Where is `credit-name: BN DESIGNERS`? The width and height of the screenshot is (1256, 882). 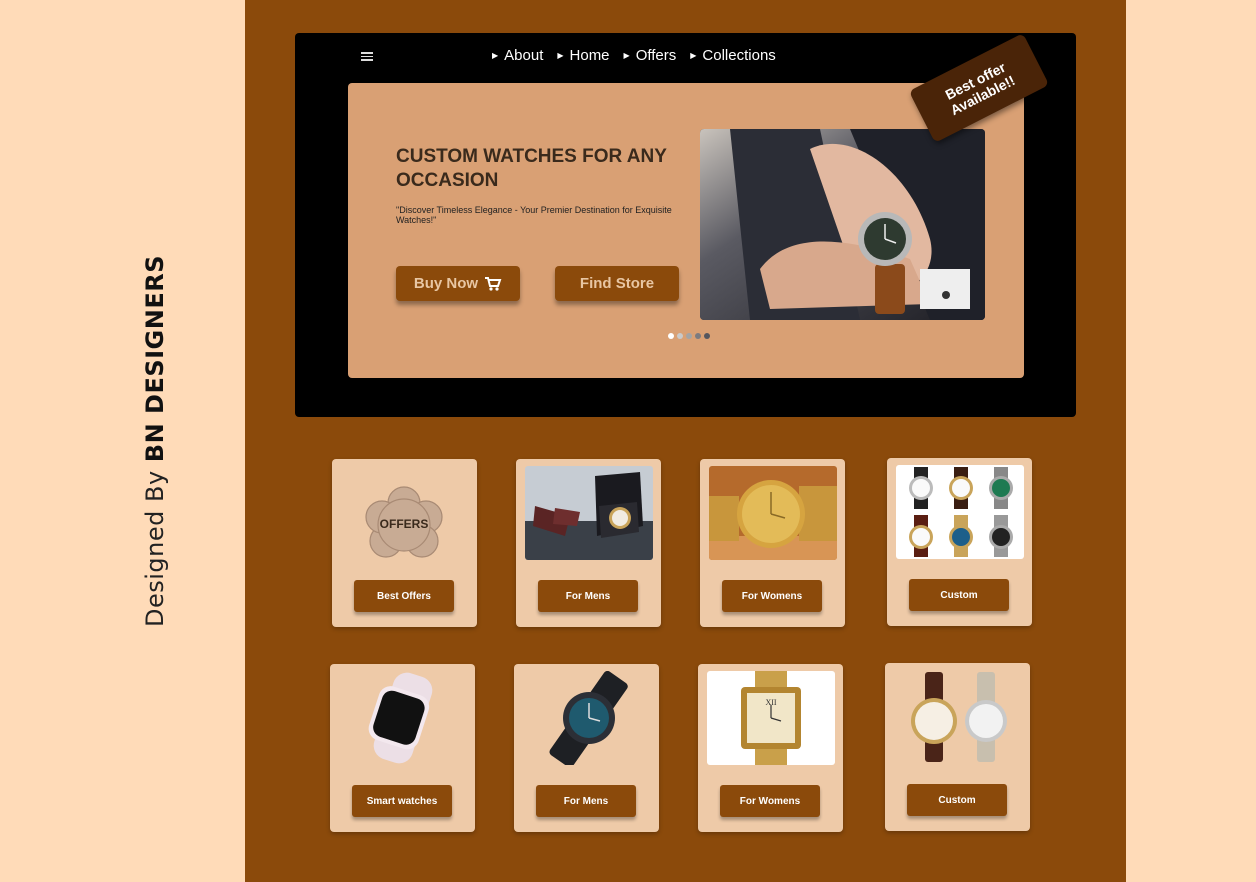
credit-name: BN DESIGNERS is located at coordinates (155, 358).